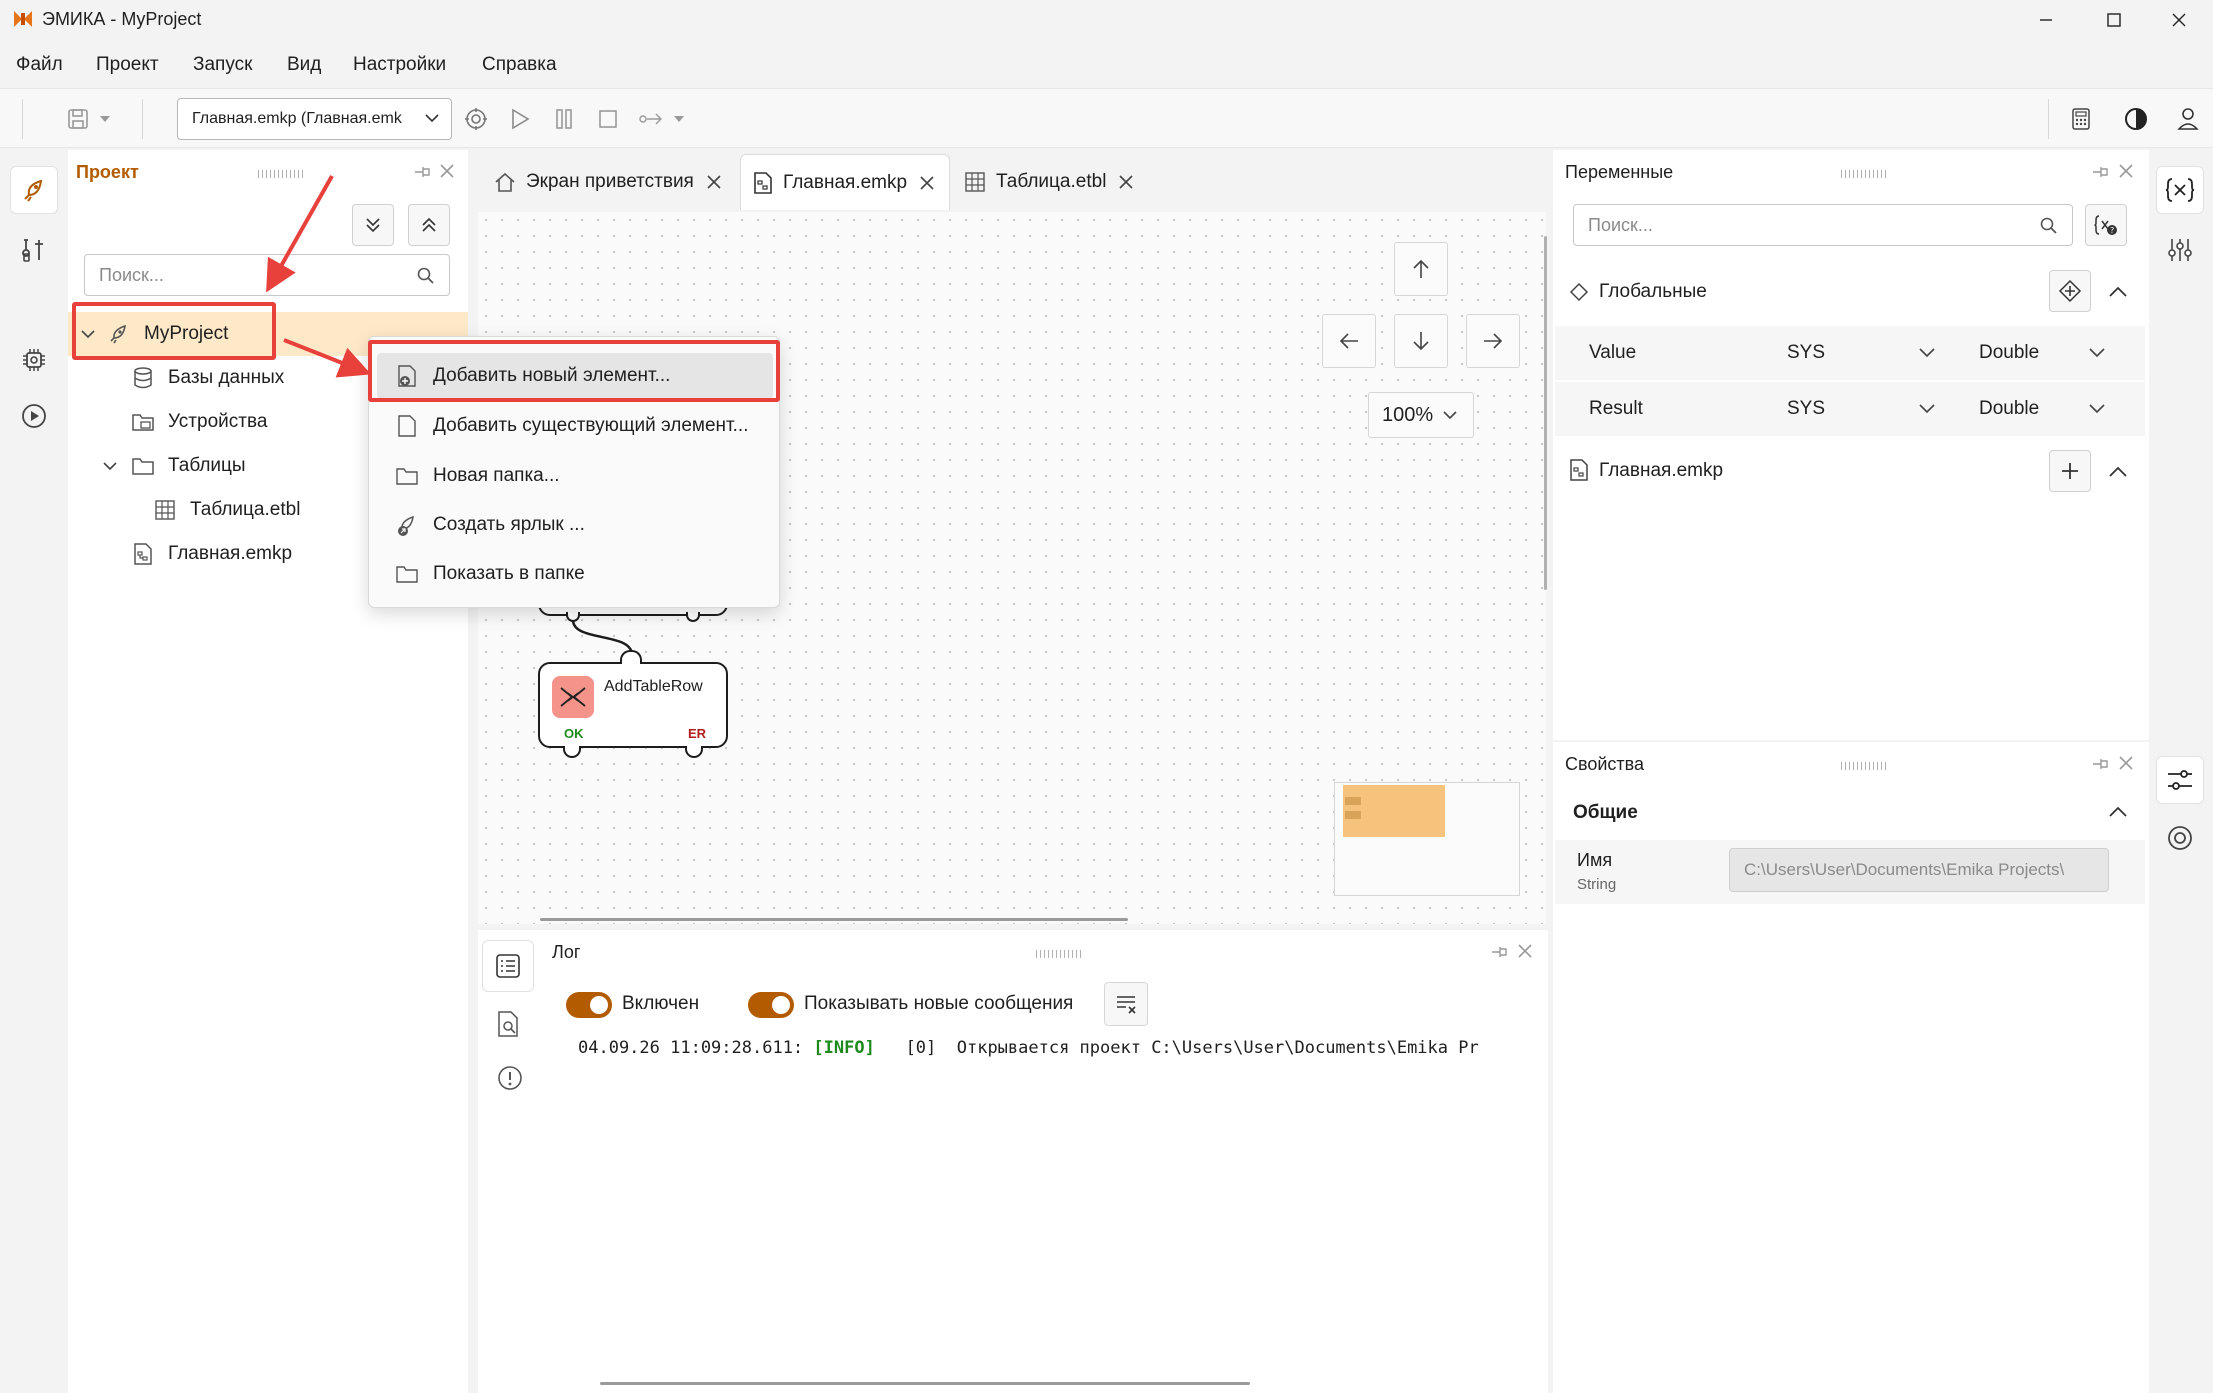  I want to click on variable-help-button: ?, so click(2106, 225).